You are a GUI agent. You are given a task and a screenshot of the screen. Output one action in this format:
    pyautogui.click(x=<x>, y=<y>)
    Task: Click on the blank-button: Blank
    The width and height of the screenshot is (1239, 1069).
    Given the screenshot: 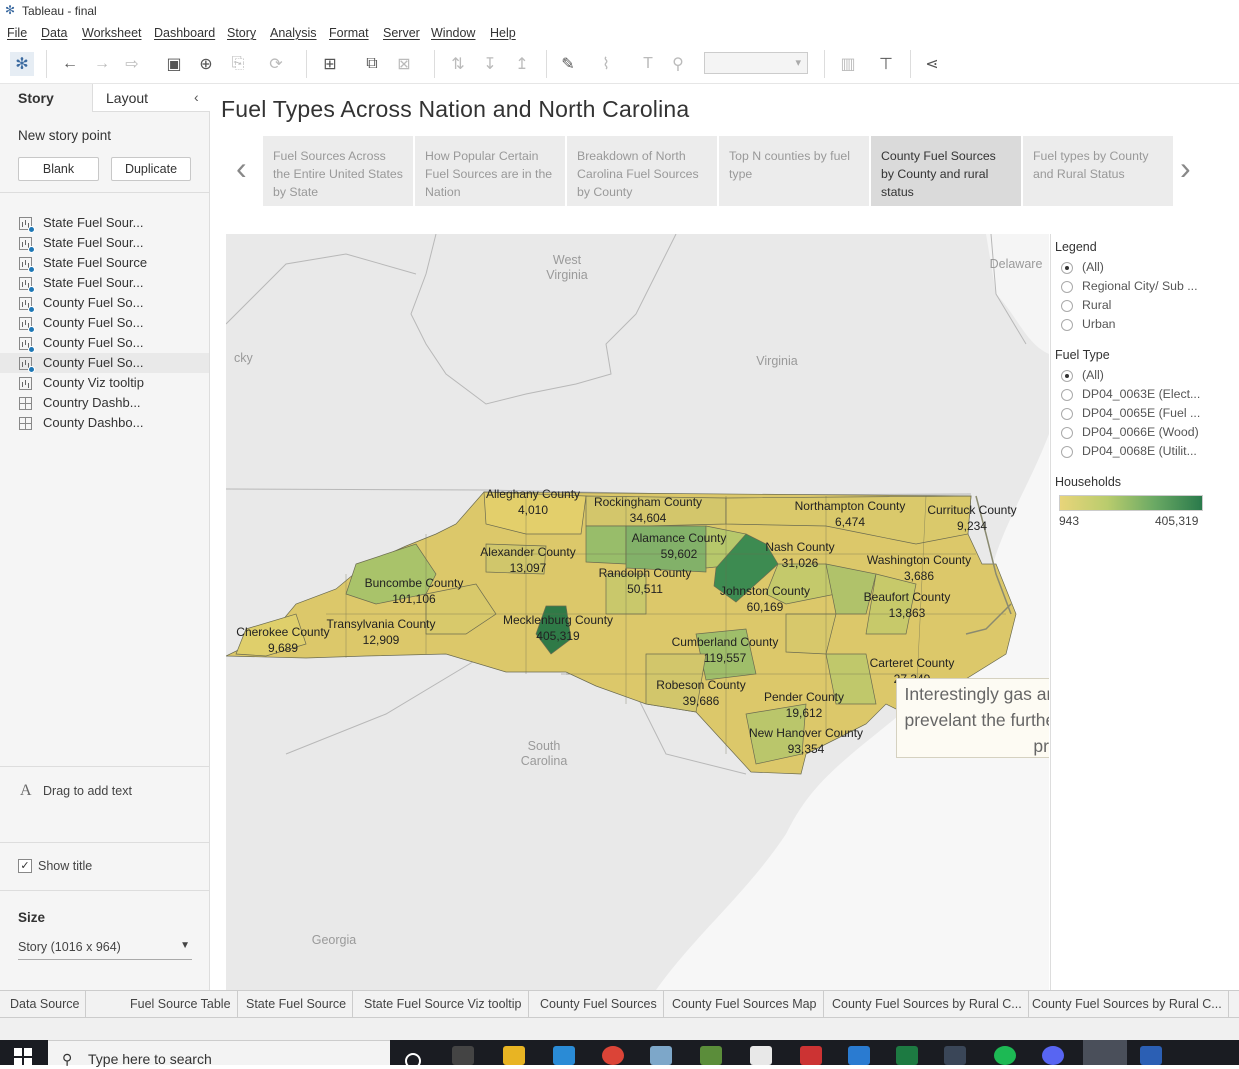 What is the action you would take?
    pyautogui.click(x=58, y=169)
    